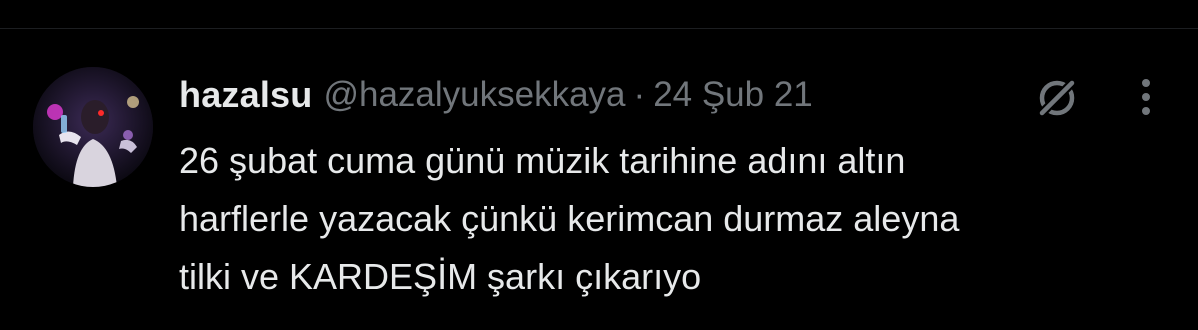  I want to click on avatar, so click(93, 127).